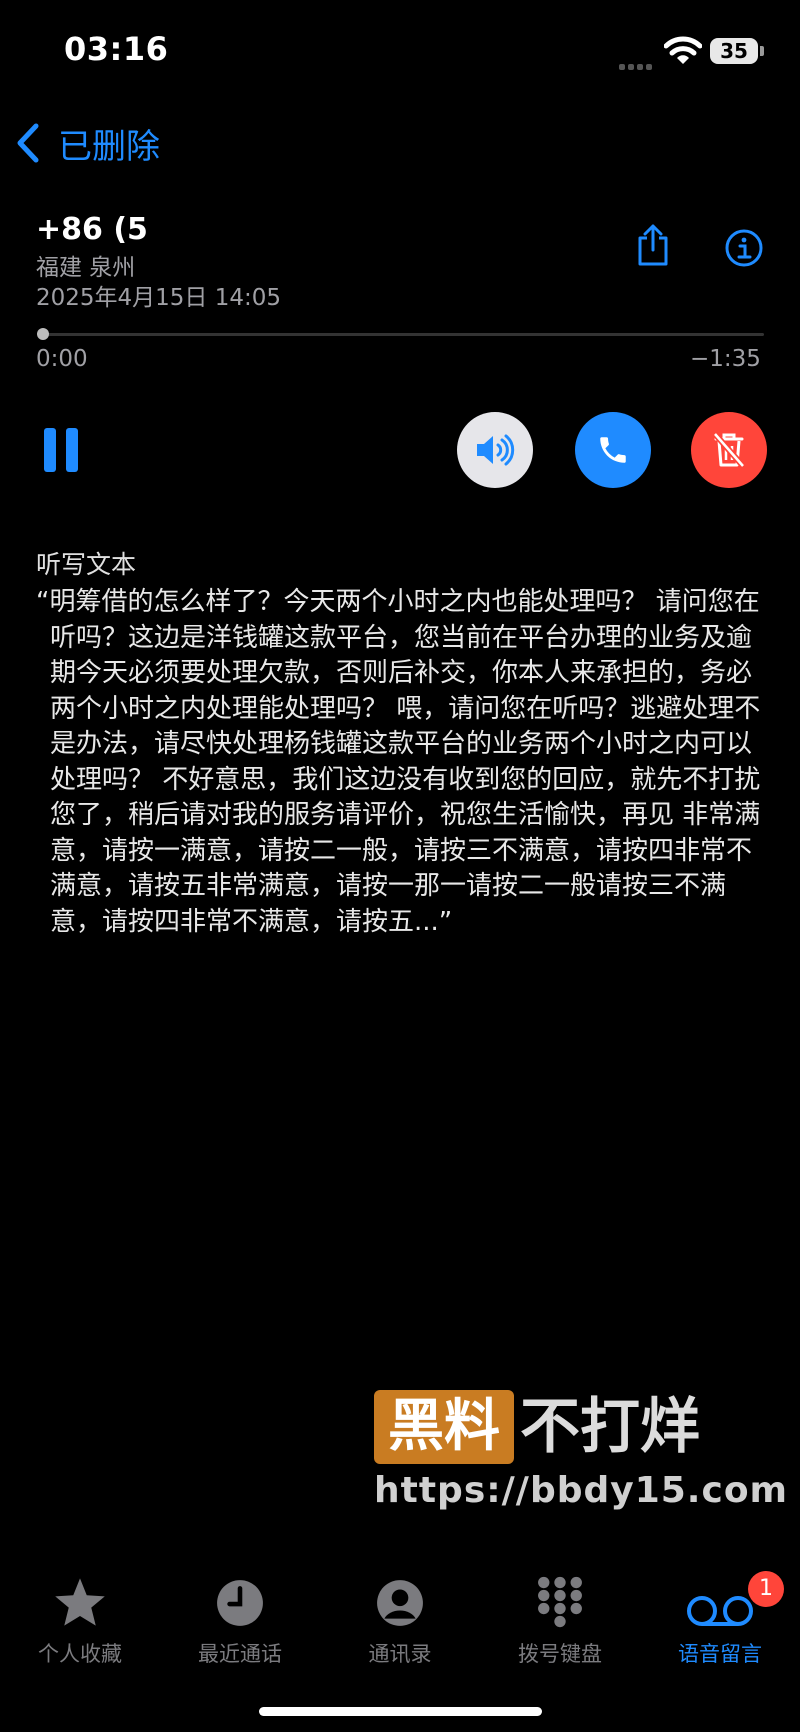 Image resolution: width=800 pixels, height=1732 pixels. I want to click on back-label: 已删除, so click(109, 146).